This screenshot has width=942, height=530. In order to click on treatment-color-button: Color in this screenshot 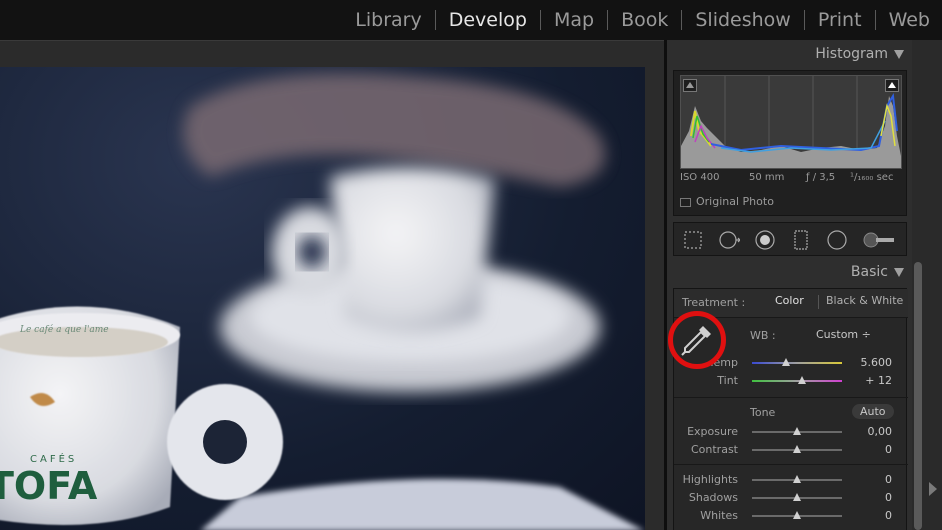, I will do `click(789, 300)`.